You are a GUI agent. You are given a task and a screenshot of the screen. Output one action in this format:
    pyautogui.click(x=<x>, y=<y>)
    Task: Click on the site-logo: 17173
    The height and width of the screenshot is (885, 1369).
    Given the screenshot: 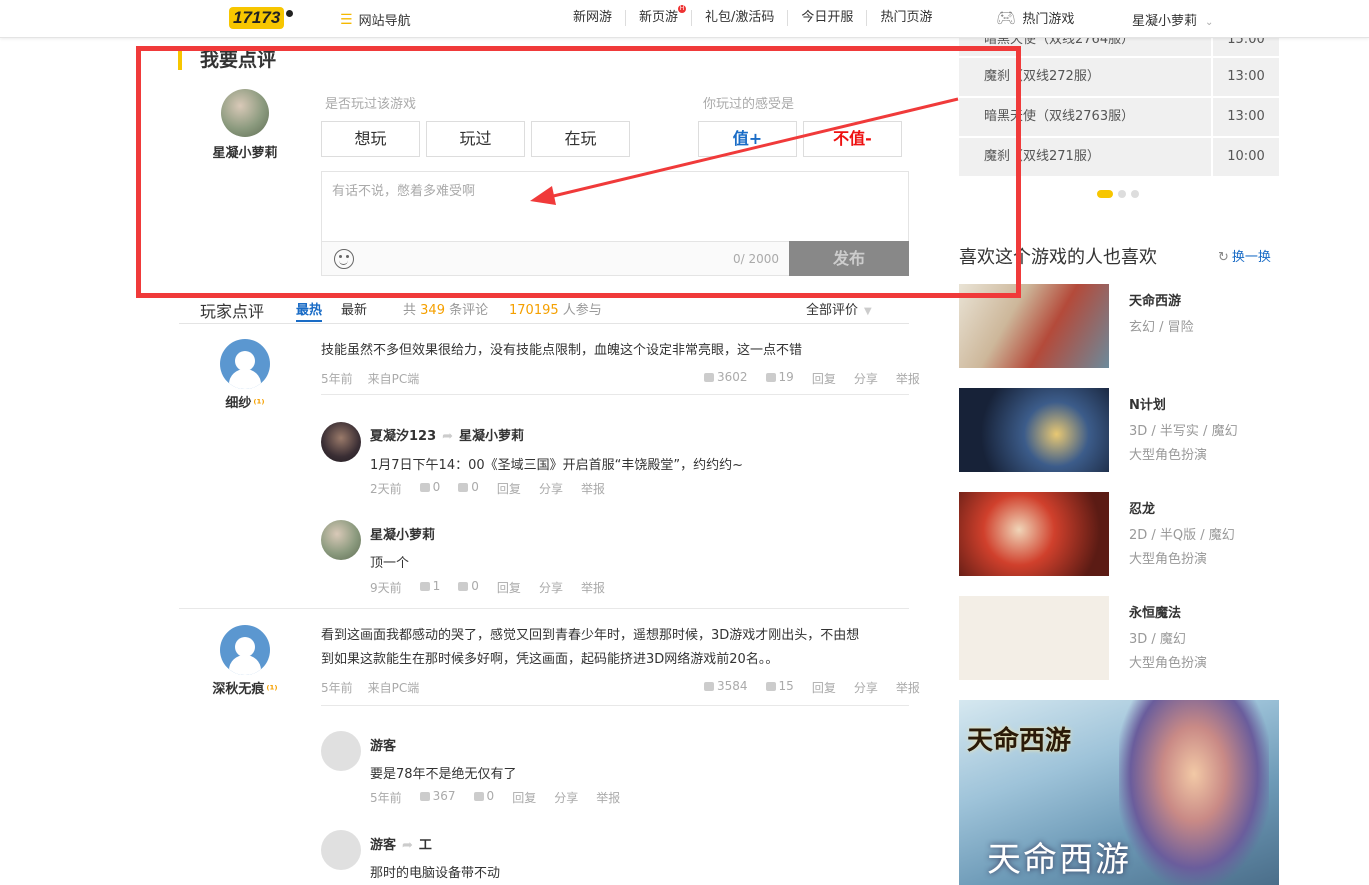 What is the action you would take?
    pyautogui.click(x=261, y=18)
    